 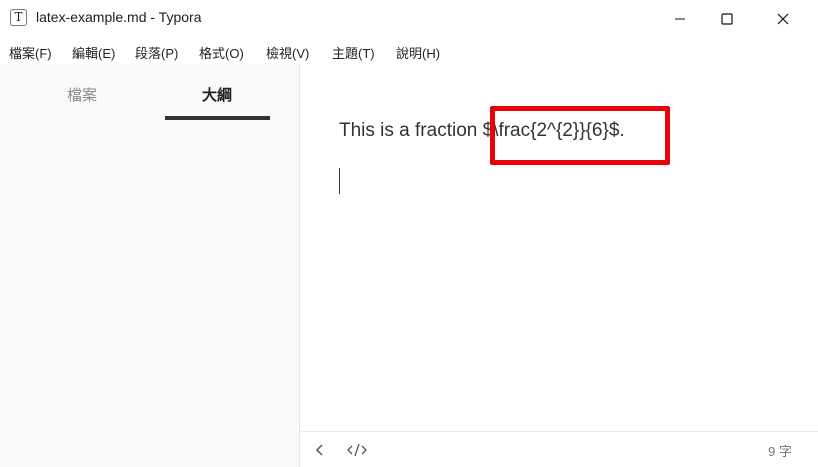 I want to click on menu-file: 檔案(F), so click(x=30, y=52).